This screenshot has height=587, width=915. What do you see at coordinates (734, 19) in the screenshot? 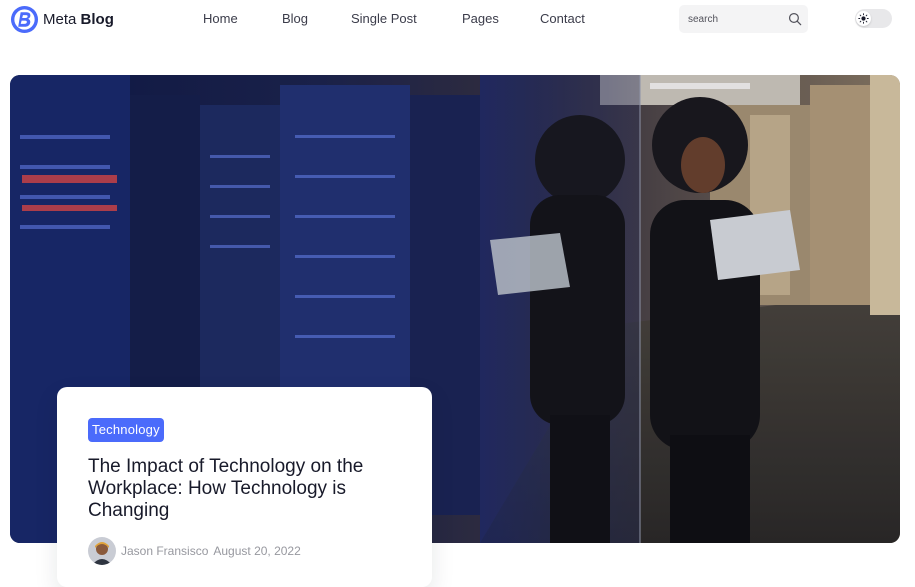
I see `search-input` at bounding box center [734, 19].